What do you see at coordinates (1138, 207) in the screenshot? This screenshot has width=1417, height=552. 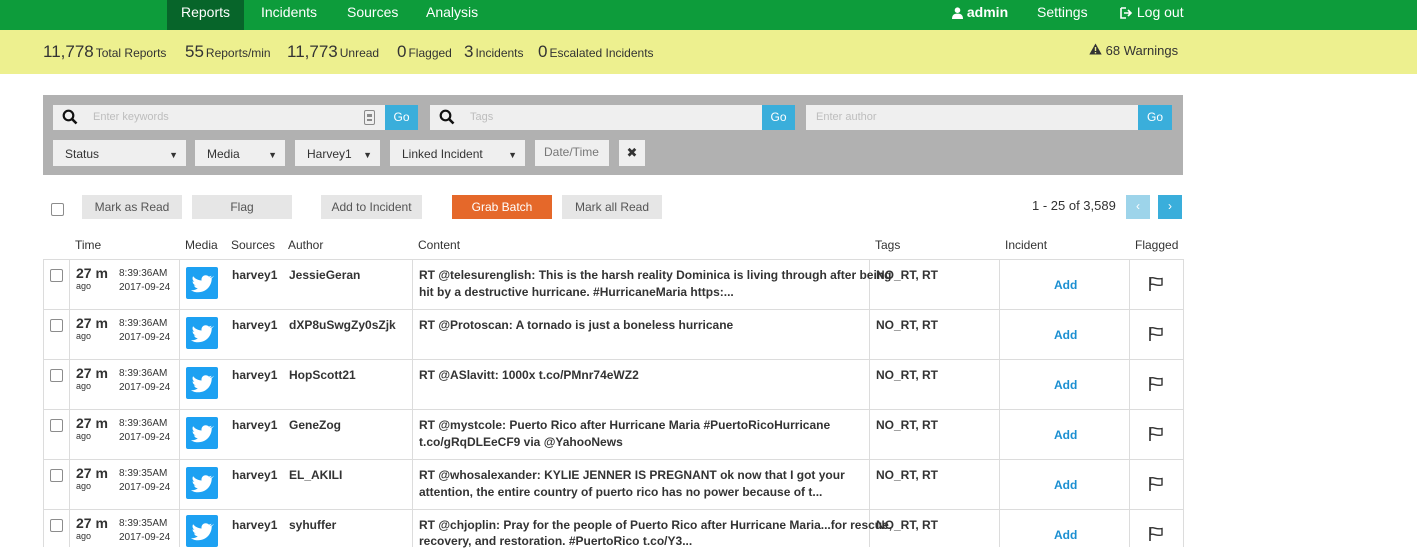 I see `prev-page-button: ‹` at bounding box center [1138, 207].